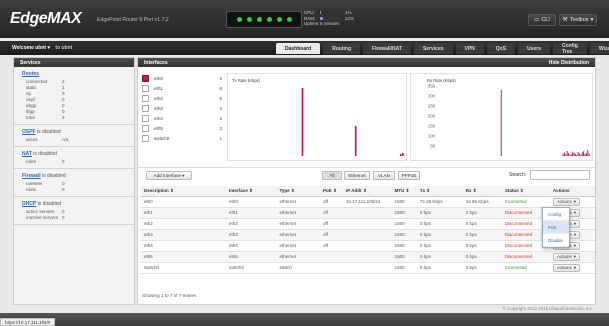 The height and width of the screenshot is (326, 609). I want to click on table-header-type: Type ⇕, so click(297, 191).